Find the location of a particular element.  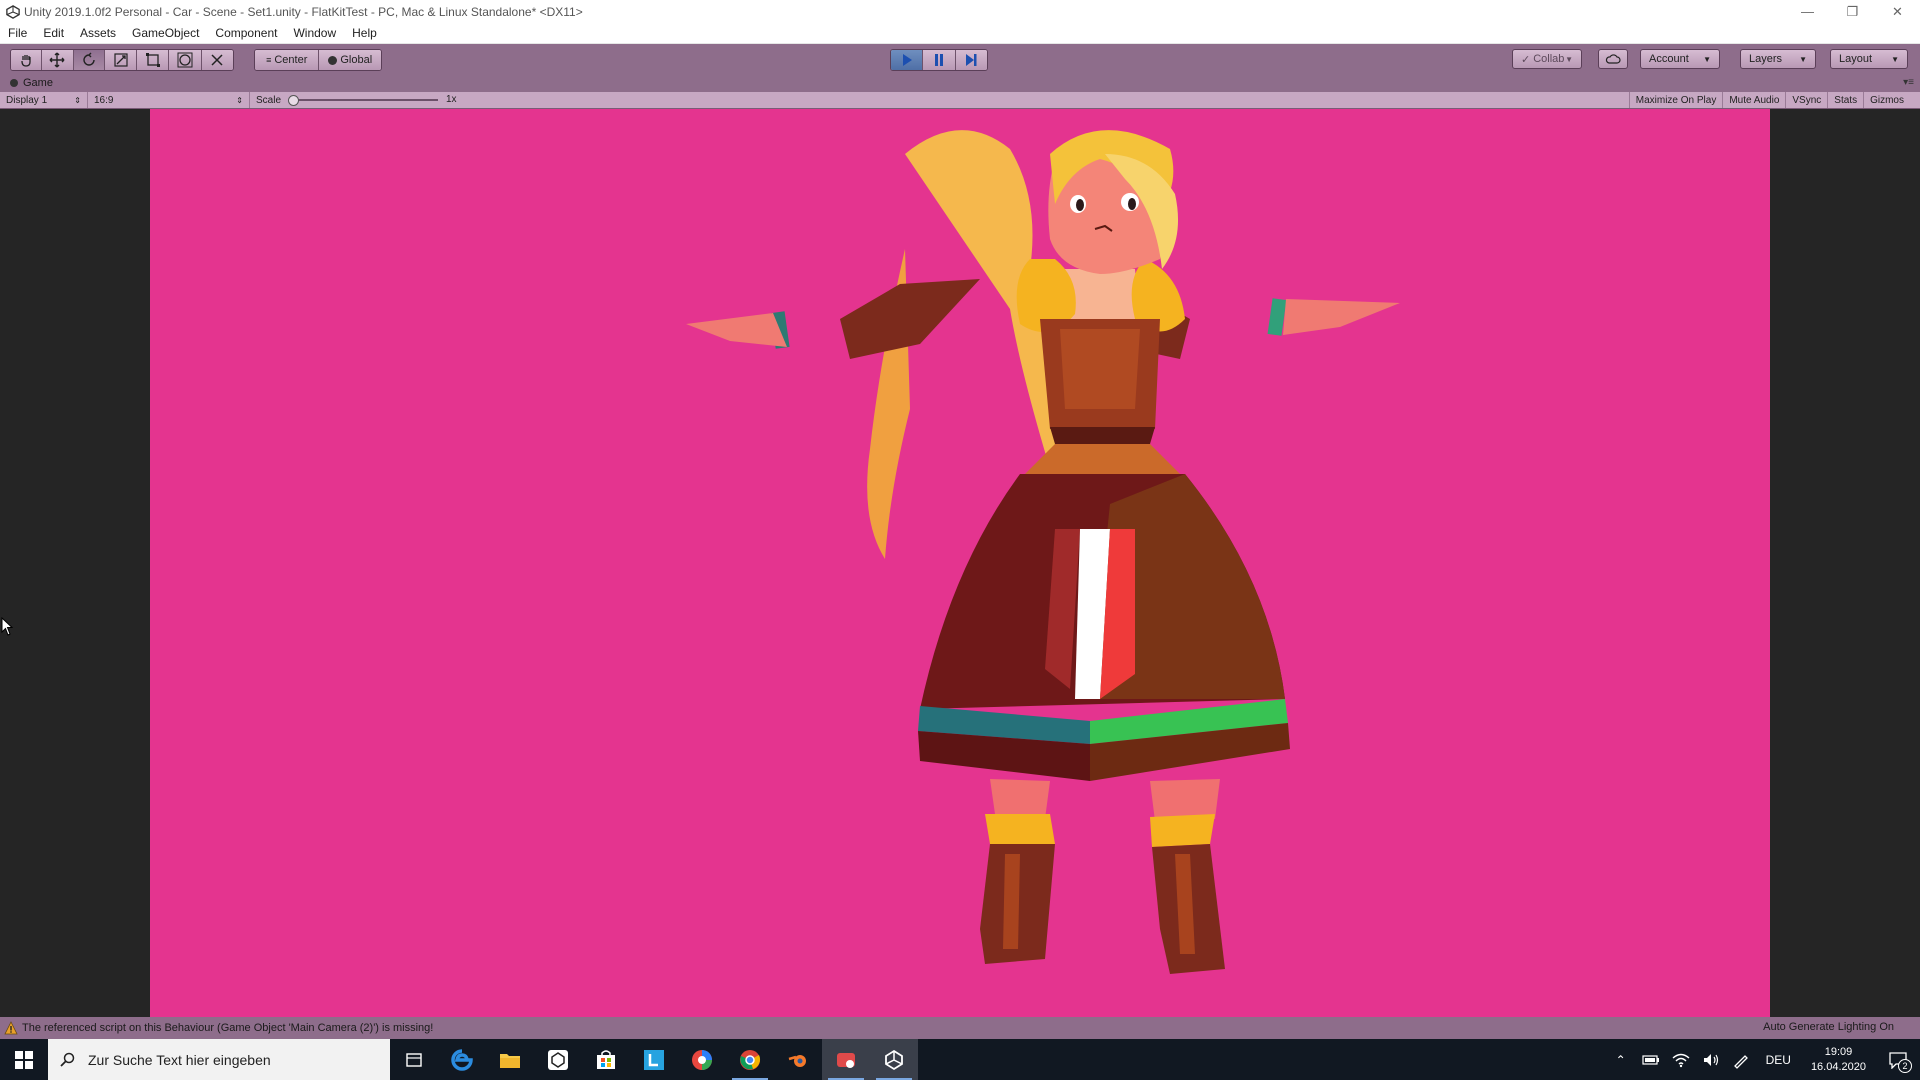

pen-icon is located at coordinates (1740, 1061).